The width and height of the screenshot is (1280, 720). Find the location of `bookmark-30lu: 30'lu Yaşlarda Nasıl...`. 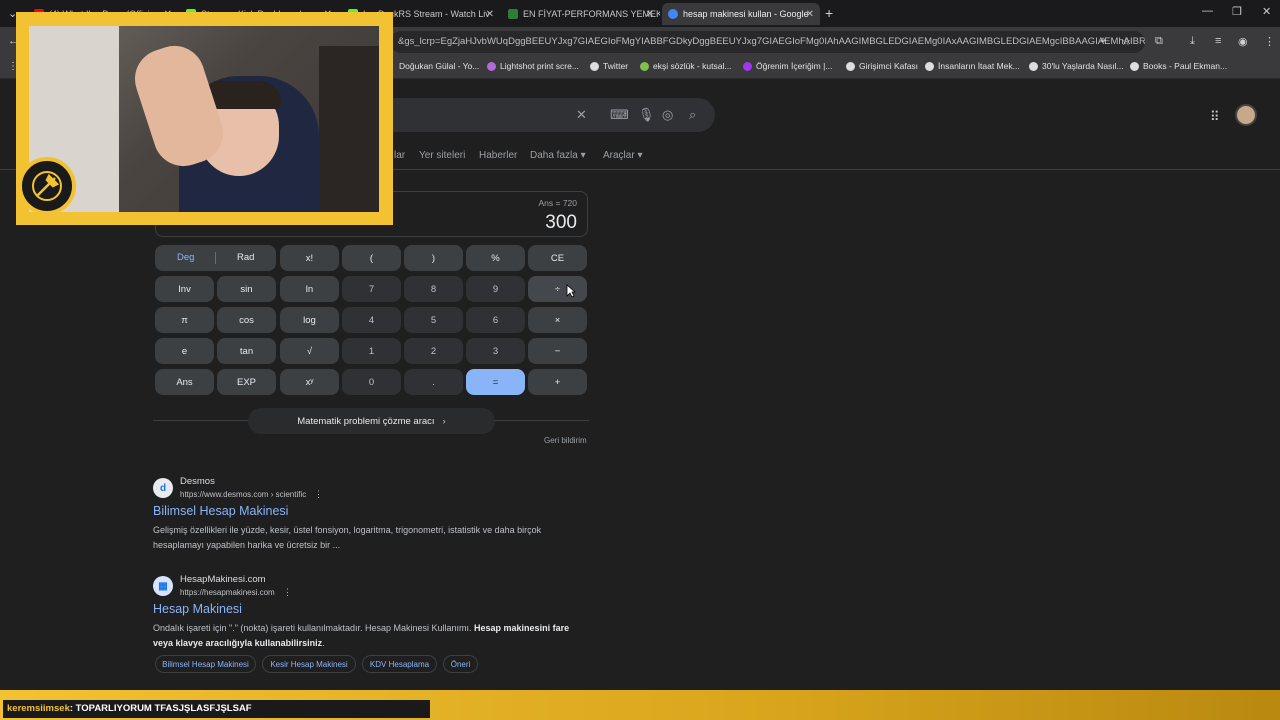

bookmark-30lu: 30'lu Yaşlarda Nasıl... is located at coordinates (1076, 66).